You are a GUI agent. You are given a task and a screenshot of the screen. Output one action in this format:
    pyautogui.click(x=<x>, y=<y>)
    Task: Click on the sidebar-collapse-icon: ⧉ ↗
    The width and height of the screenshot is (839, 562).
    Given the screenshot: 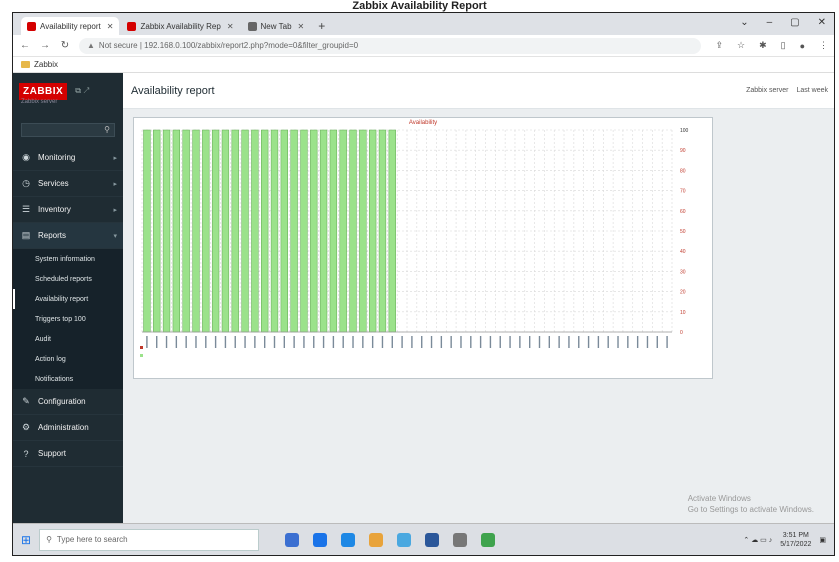 What is the action you would take?
    pyautogui.click(x=82, y=91)
    